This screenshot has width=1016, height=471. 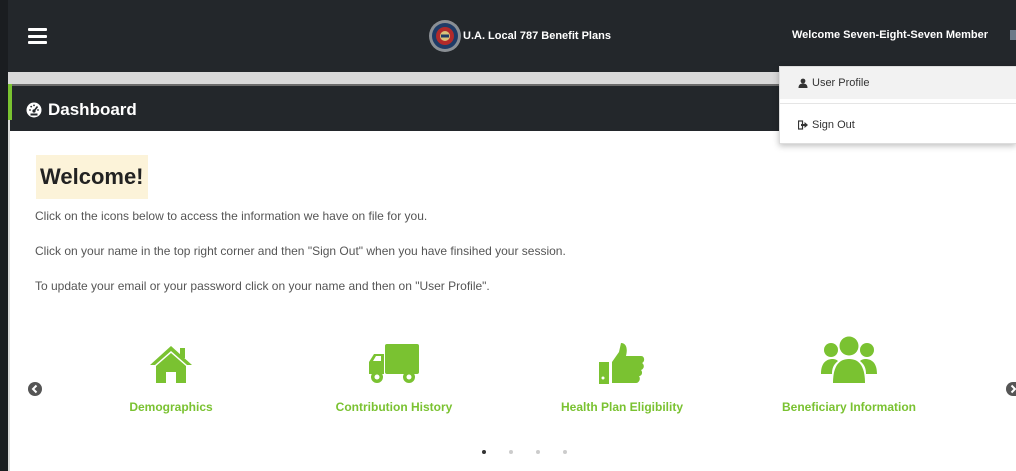 I want to click on carousel-next-button, so click(x=1011, y=389).